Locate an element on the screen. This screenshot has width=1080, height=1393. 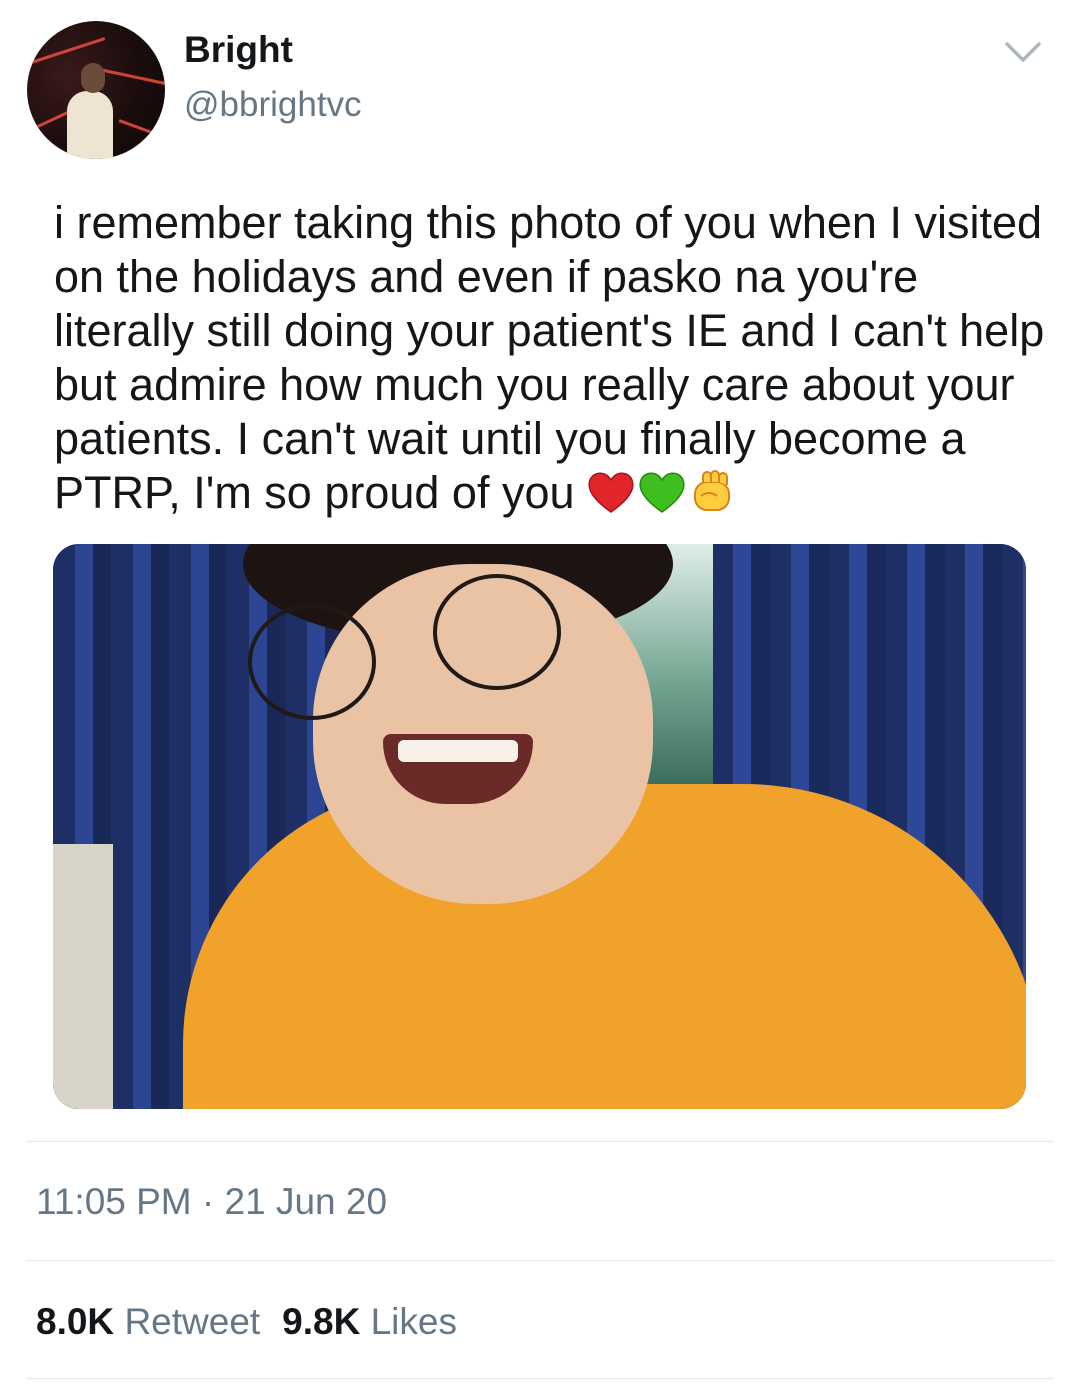
retweets-stat: 8.0K Retweet is located at coordinates (148, 1321).